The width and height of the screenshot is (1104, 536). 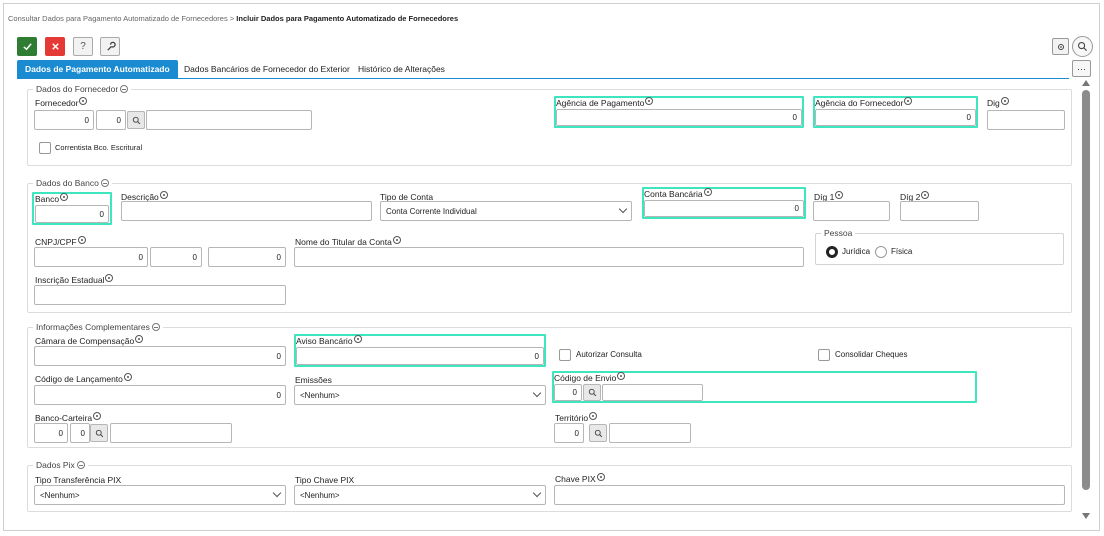 What do you see at coordinates (871, 354) in the screenshot?
I see `consolidar-label: Consolidar Cheques` at bounding box center [871, 354].